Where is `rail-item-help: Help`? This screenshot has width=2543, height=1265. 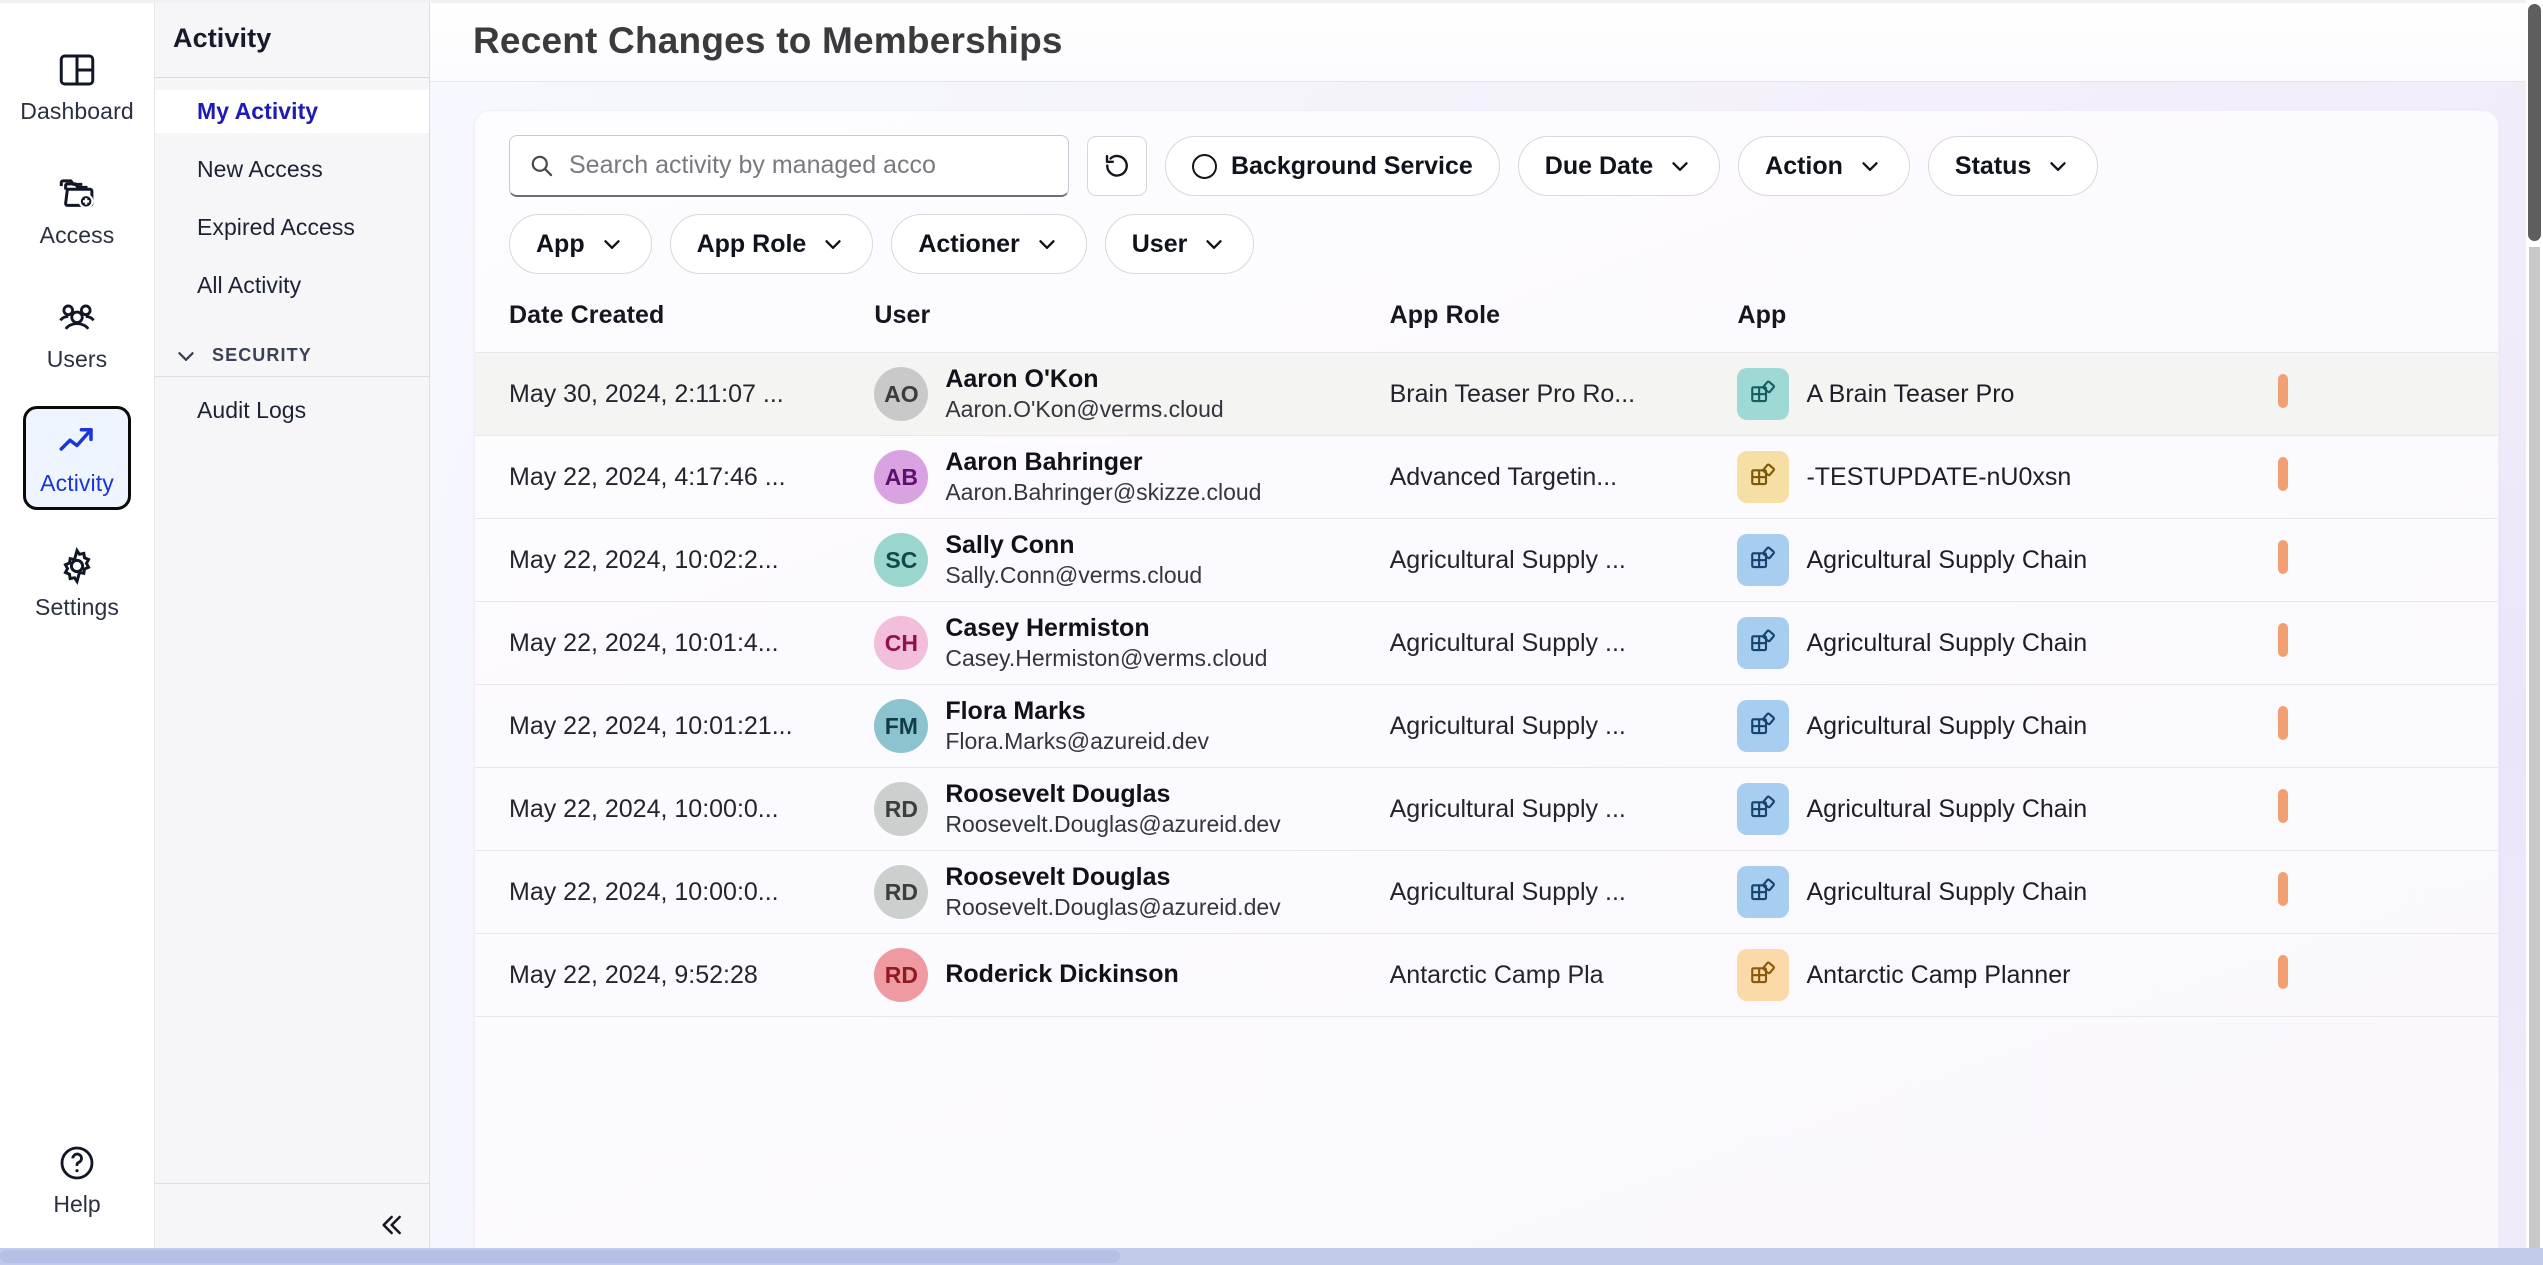
rail-item-help: Help is located at coordinates (77, 1179).